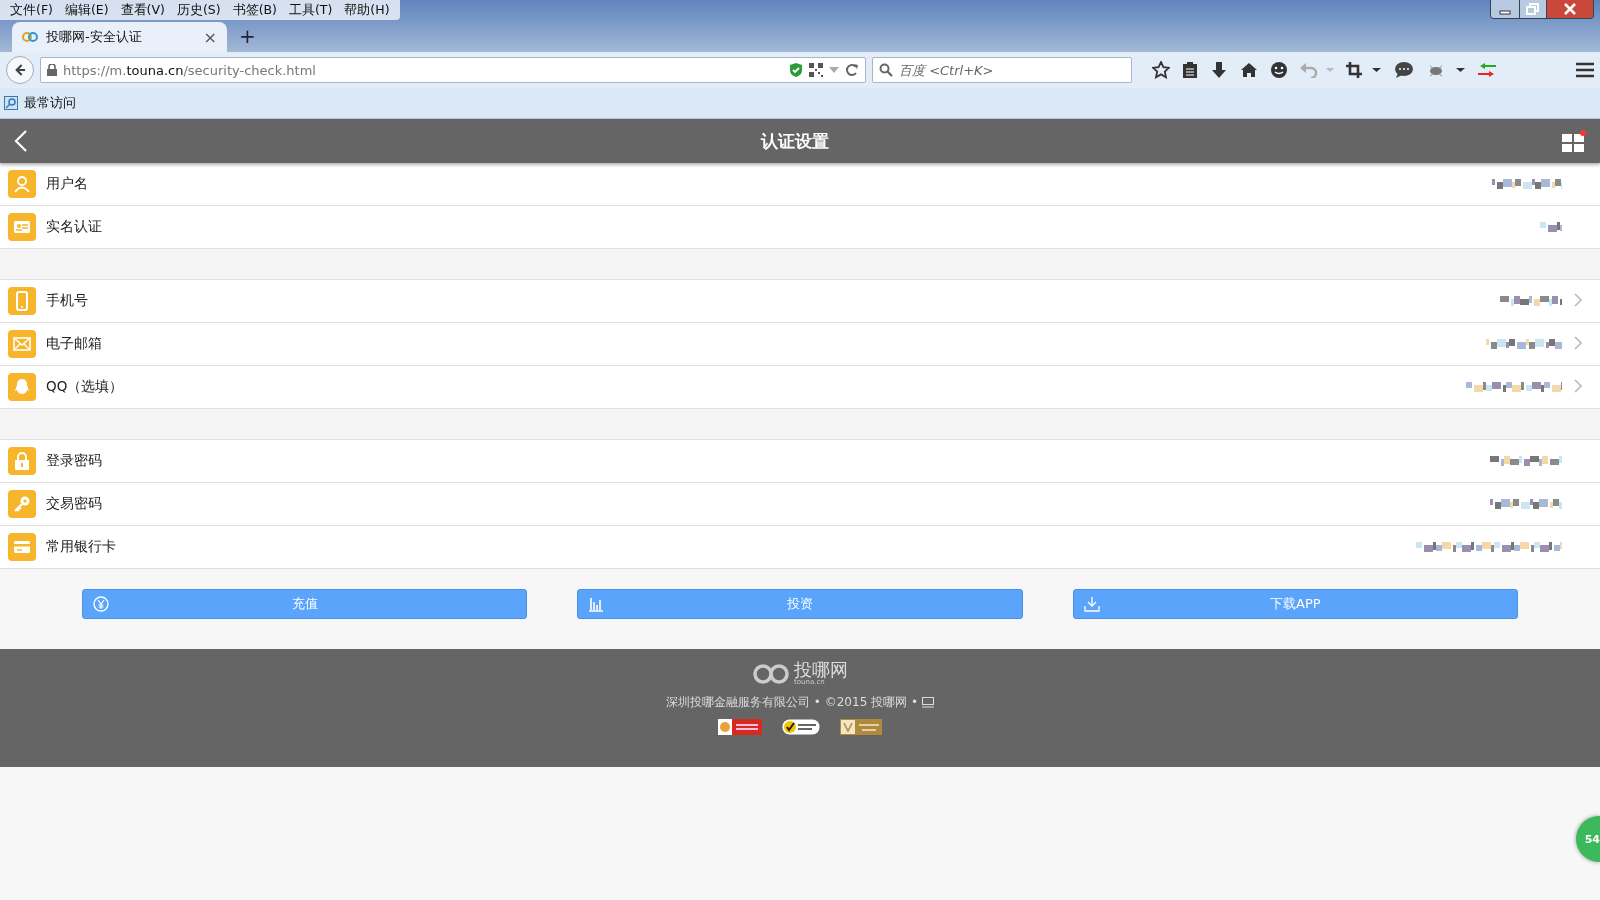  I want to click on settings-row: 电子邮箱, so click(800, 344).